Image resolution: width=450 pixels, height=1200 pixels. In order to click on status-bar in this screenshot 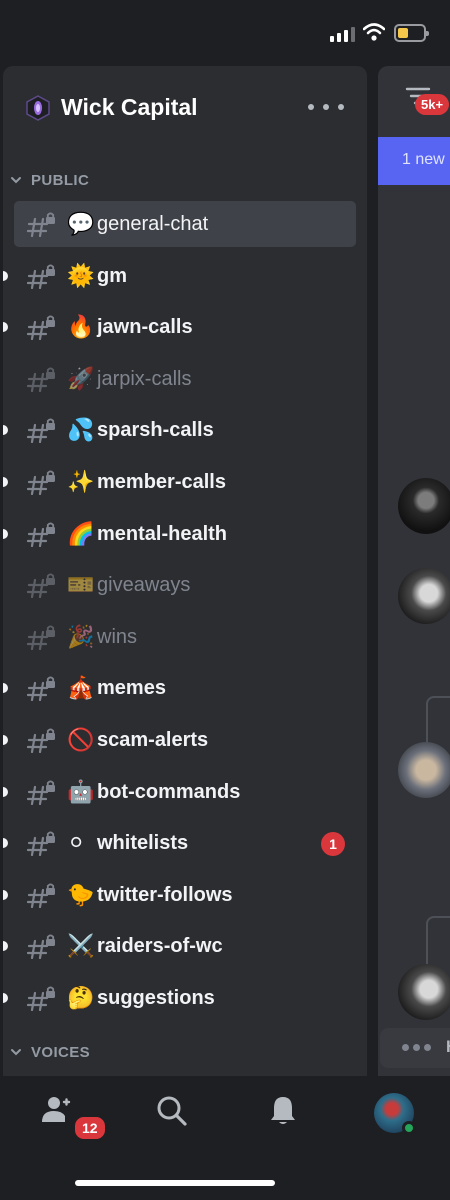, I will do `click(225, 33)`.